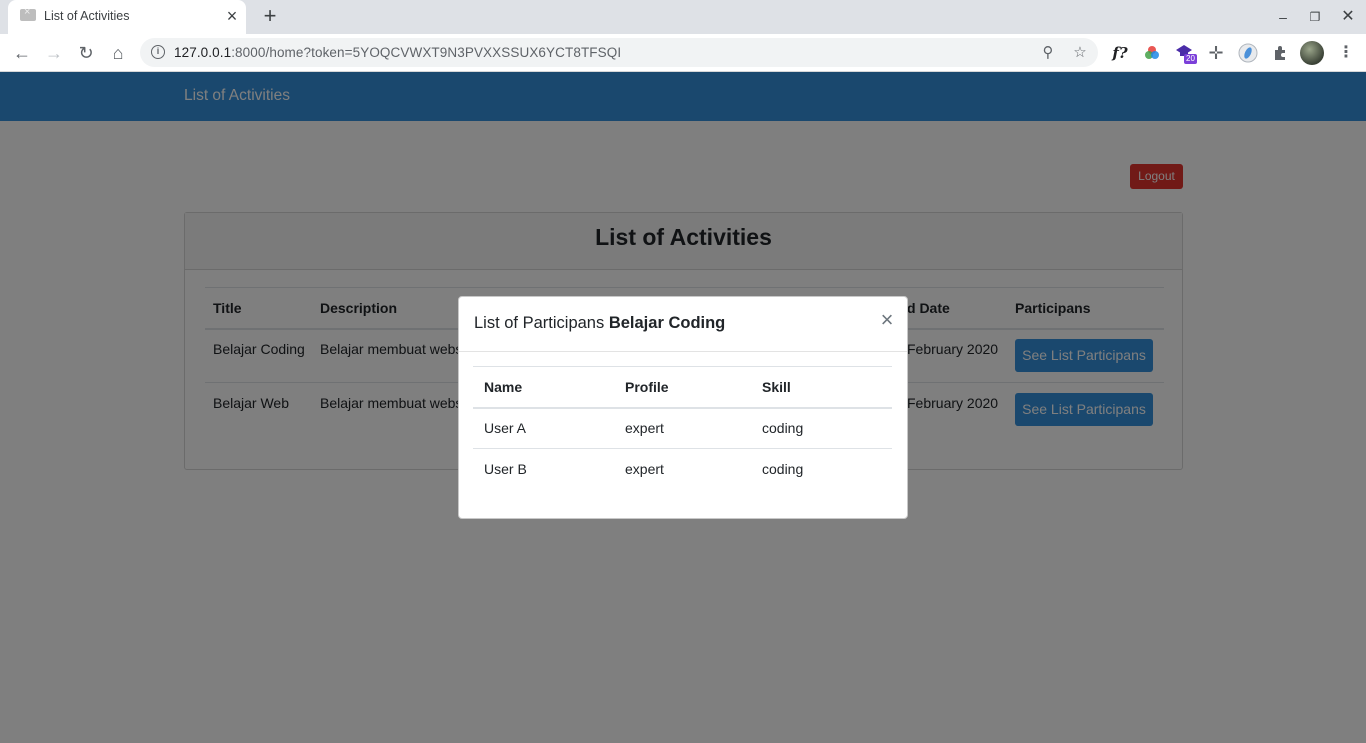 This screenshot has height=743, width=1366. I want to click on browser-tab: List of Activities ×, so click(127, 17).